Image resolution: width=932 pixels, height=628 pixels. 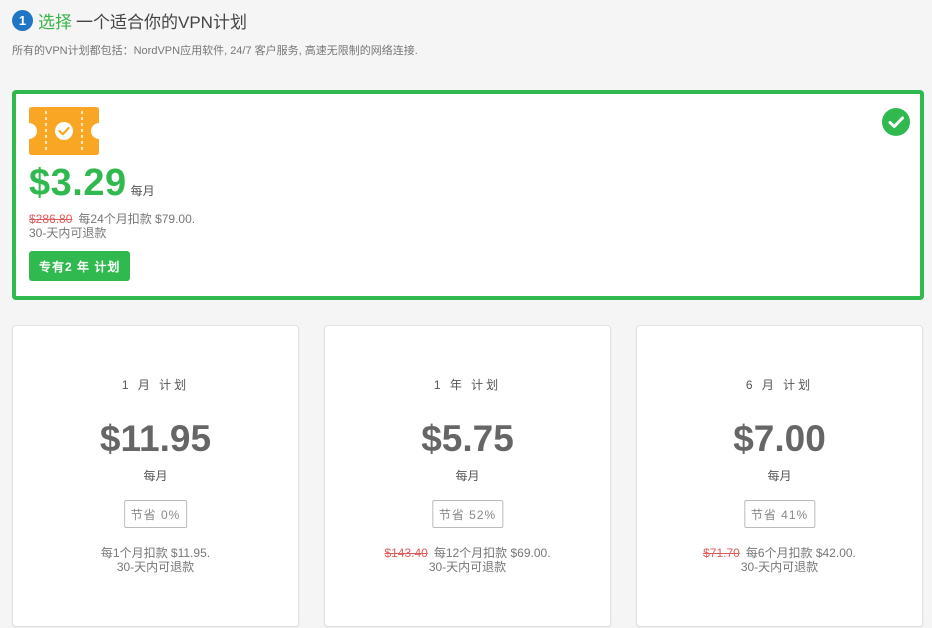 I want to click on savings-badge: 节省 52%, so click(x=467, y=514).